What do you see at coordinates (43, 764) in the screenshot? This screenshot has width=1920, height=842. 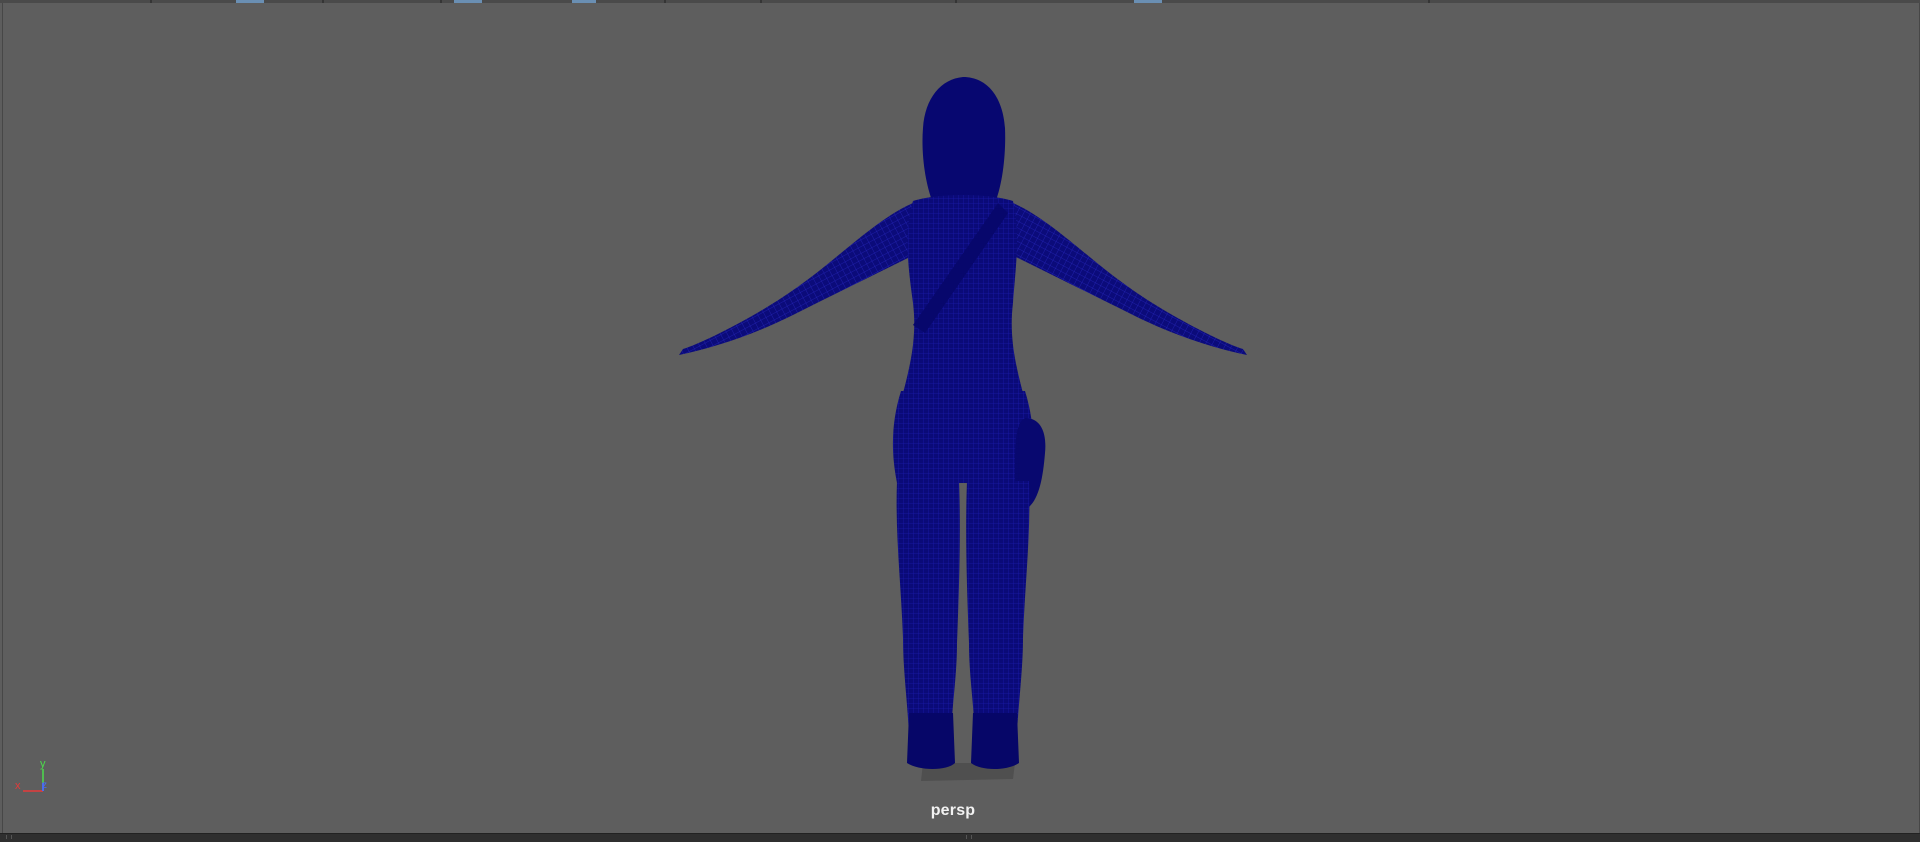 I see `y-axis-label: y` at bounding box center [43, 764].